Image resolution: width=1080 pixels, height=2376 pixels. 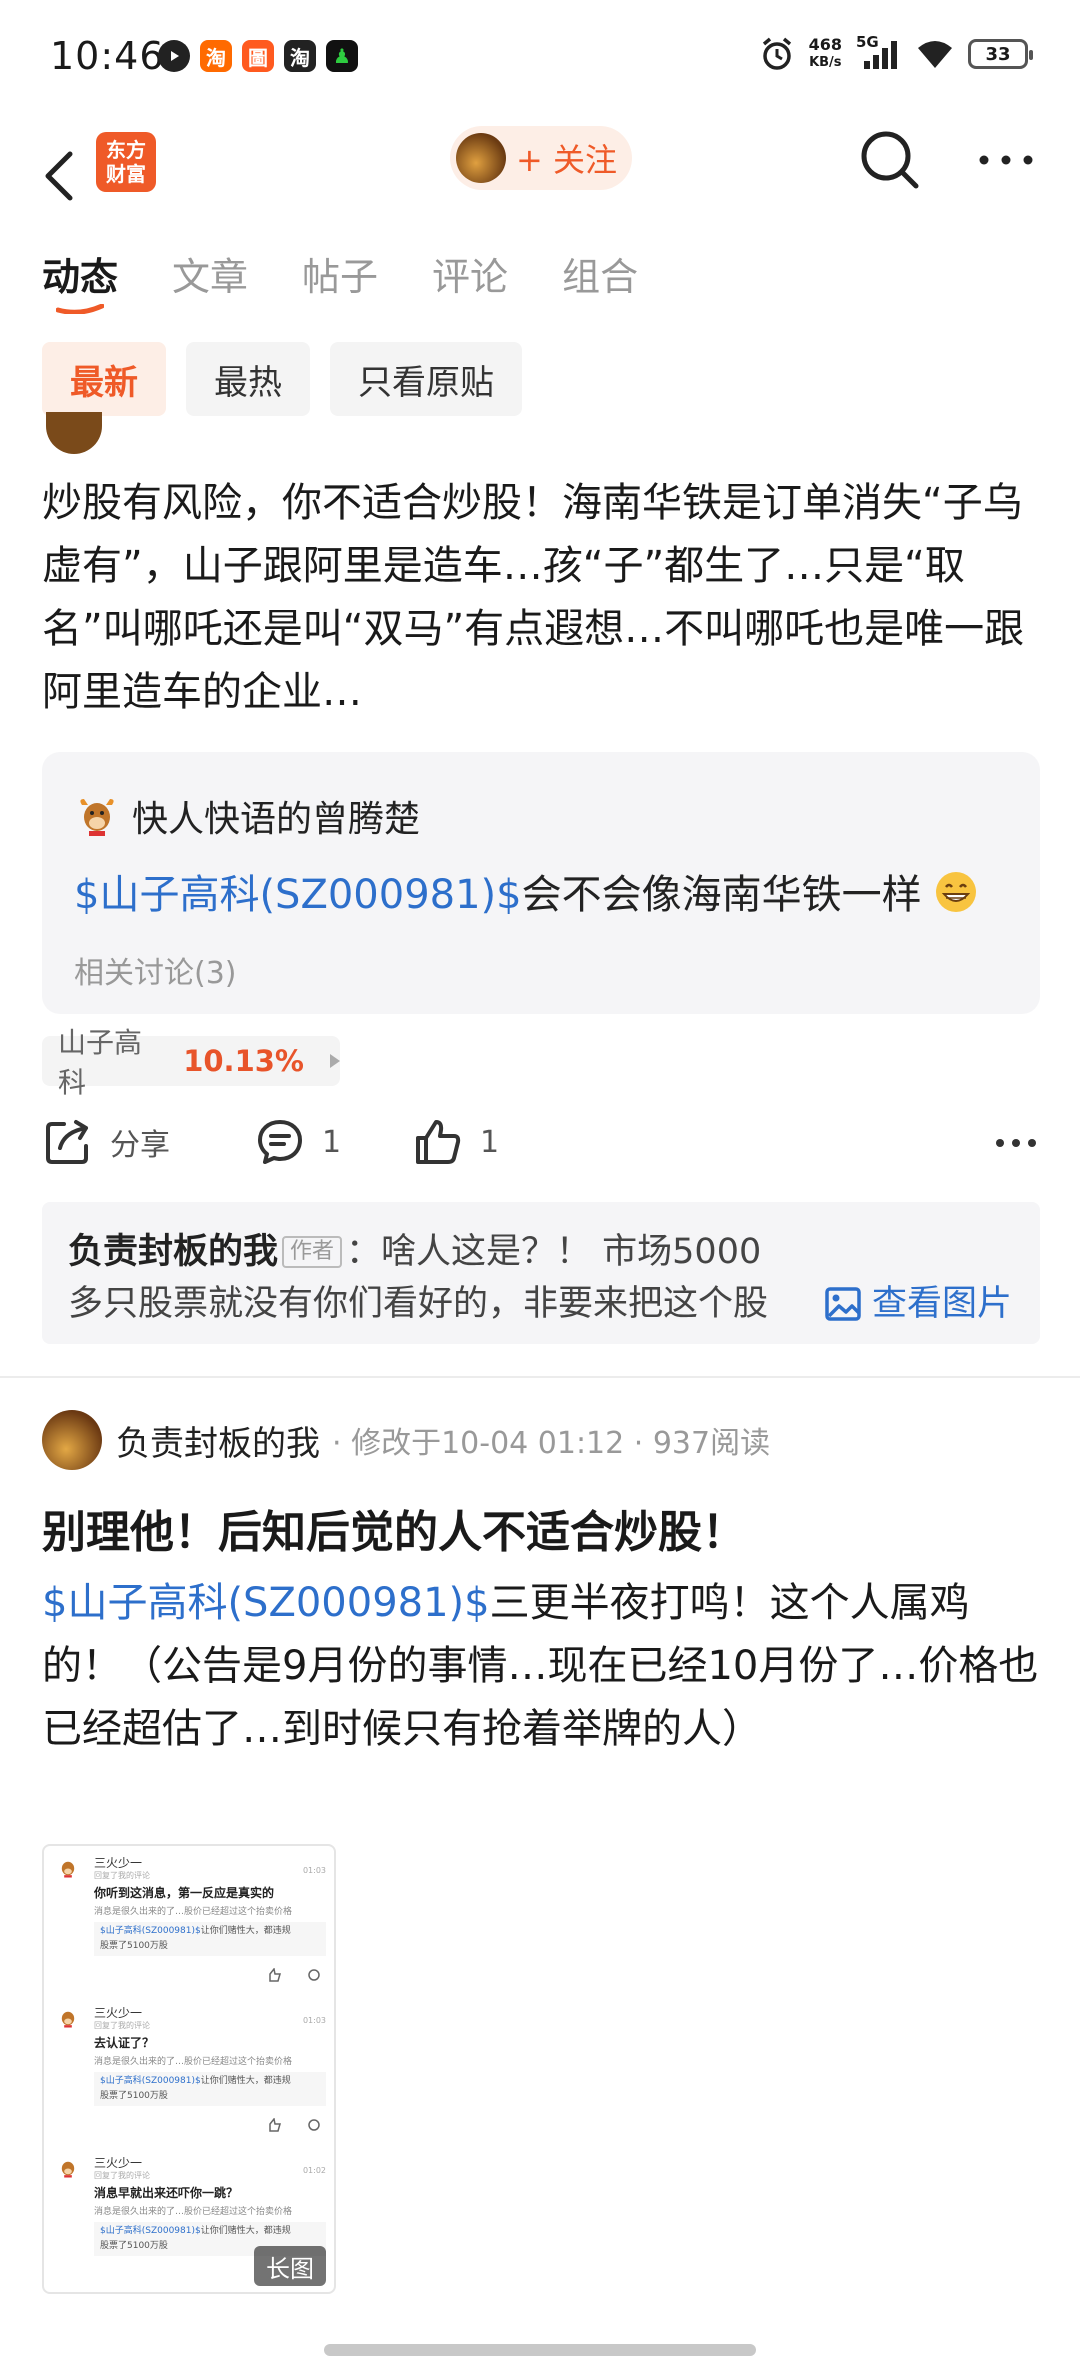 I want to click on post-actions: 分享 1 1, so click(x=540, y=1148).